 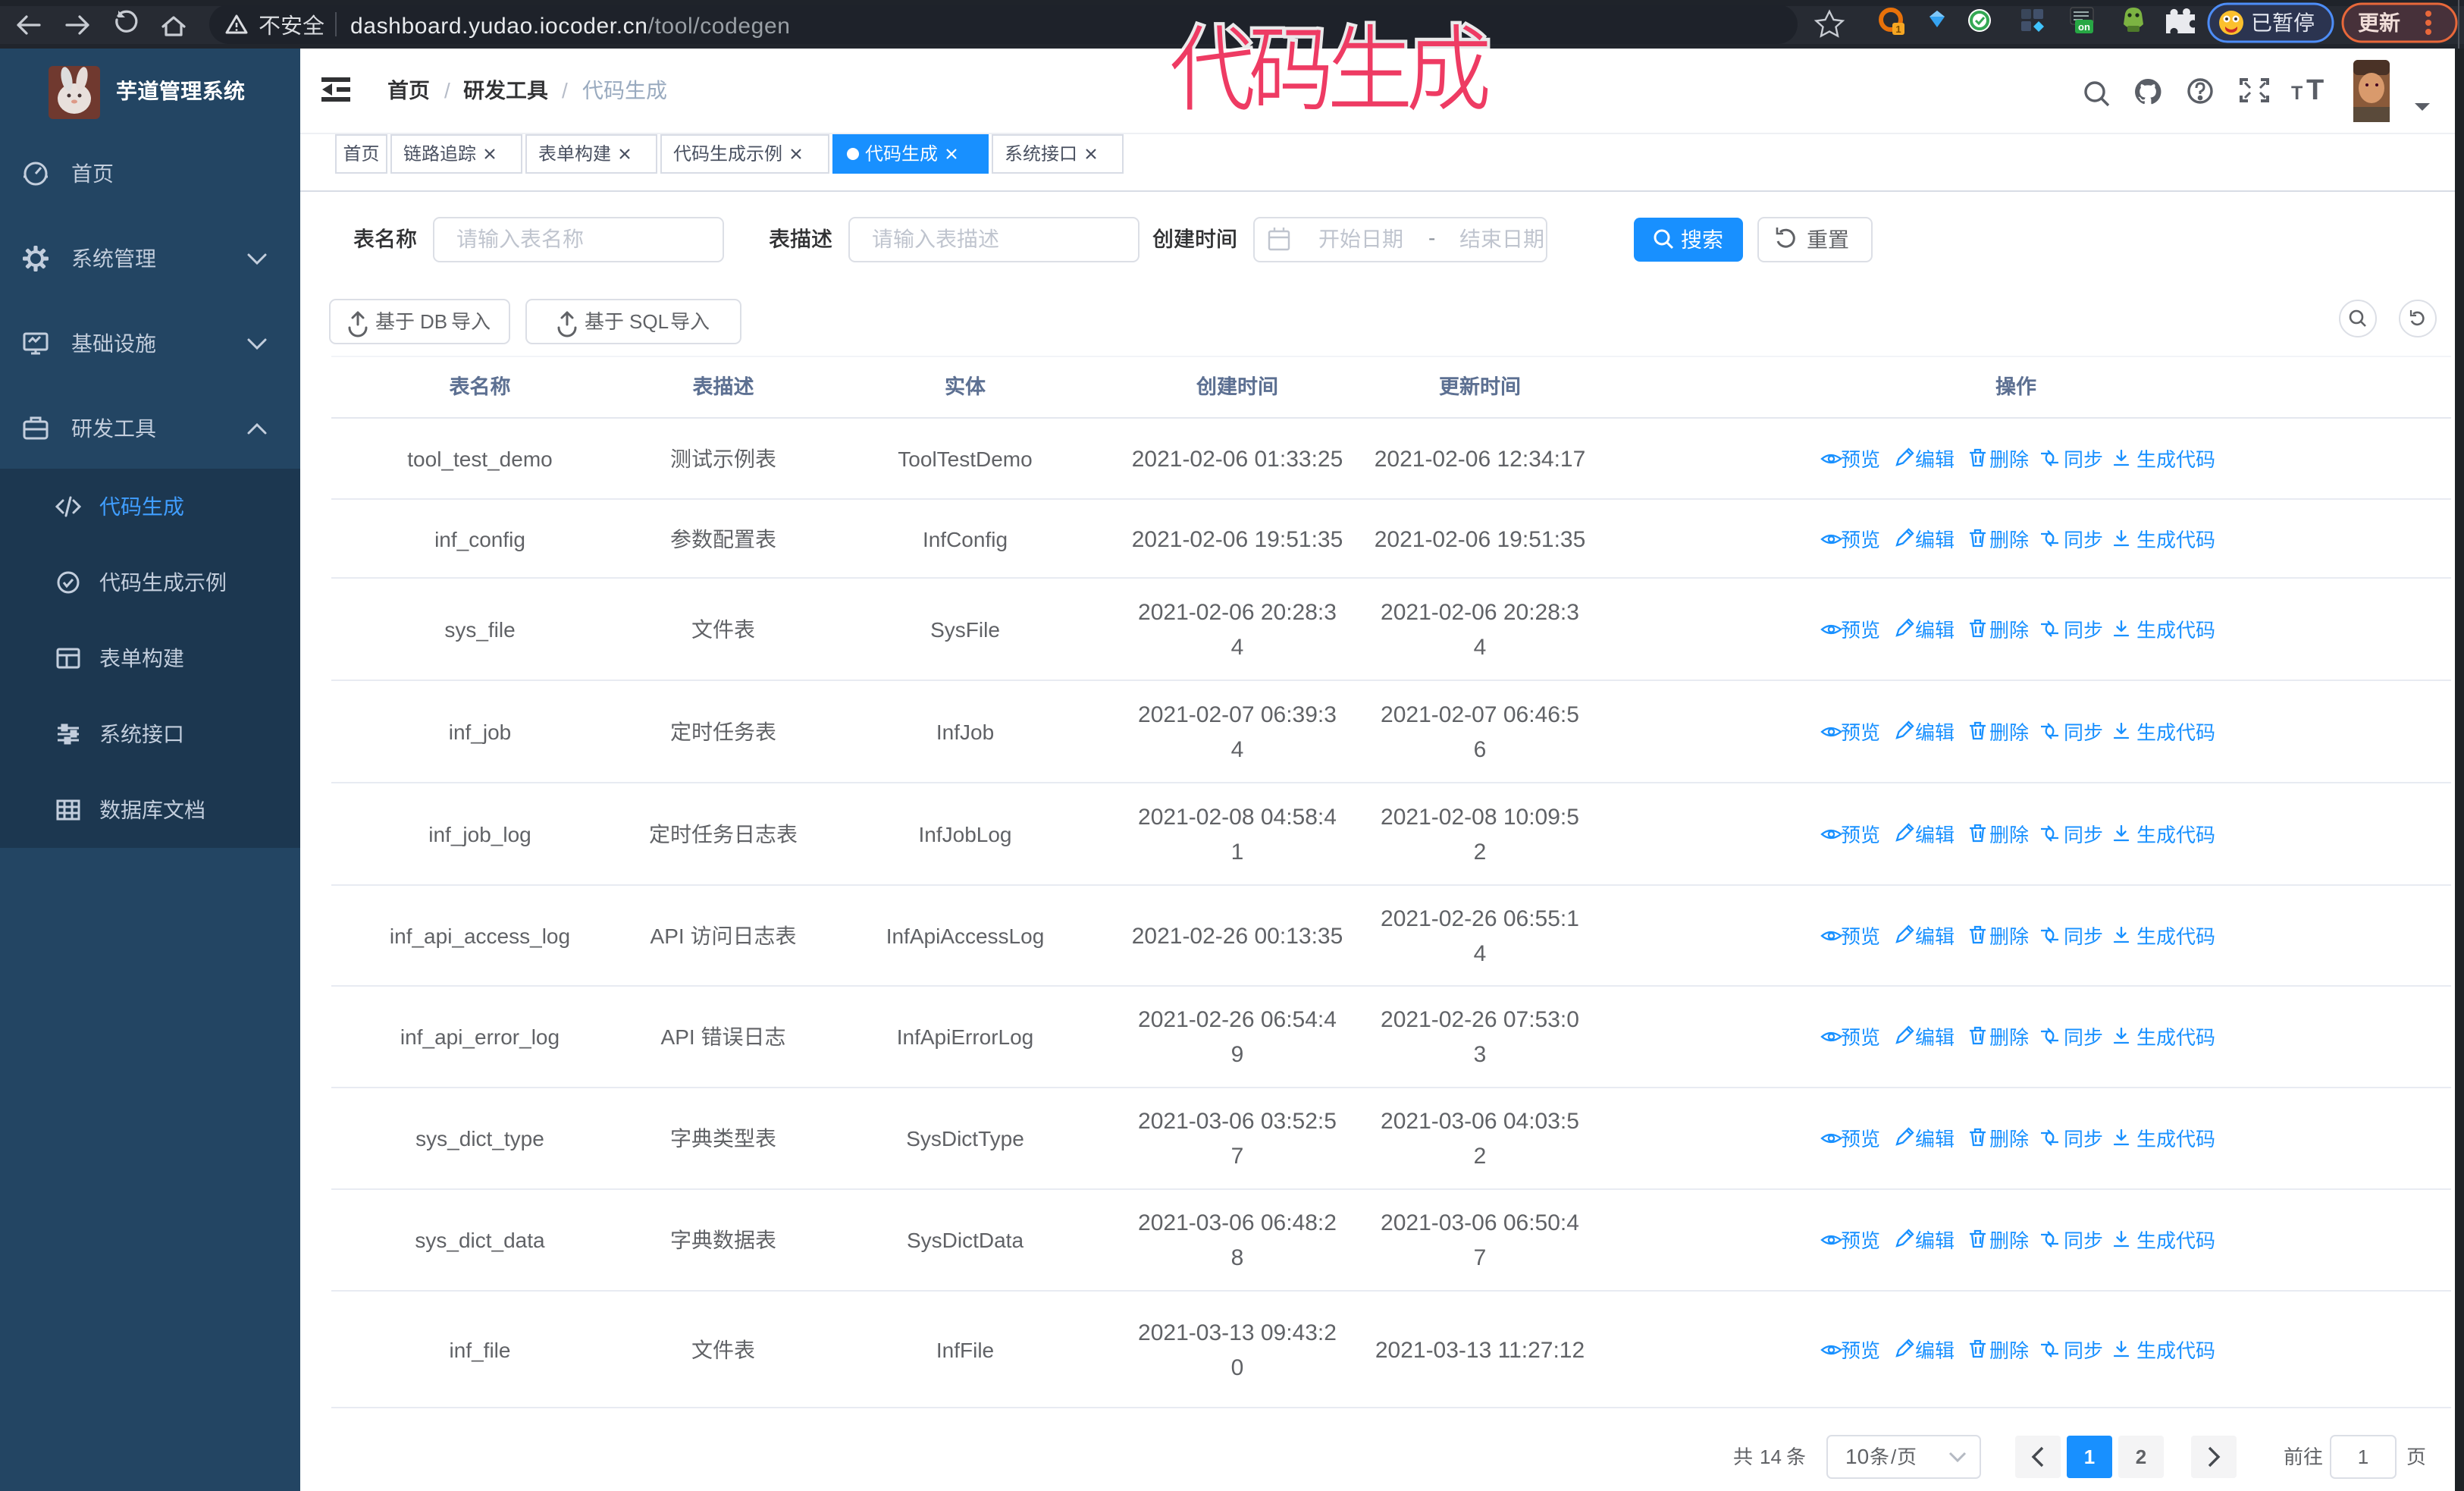 I want to click on svg-text: InfConfig, so click(x=966, y=539).